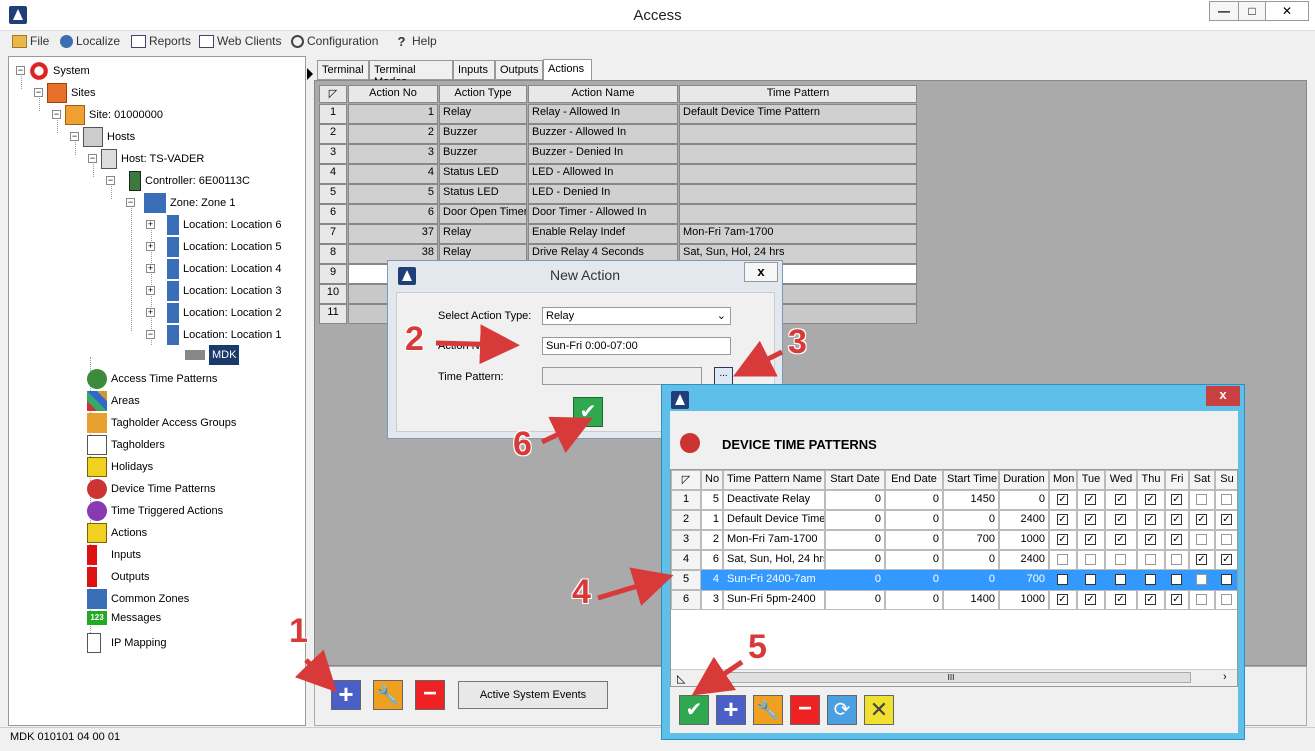 The width and height of the screenshot is (1315, 751). Describe the element at coordinates (757, 647) in the screenshot. I see `annotation-5: 5` at that location.